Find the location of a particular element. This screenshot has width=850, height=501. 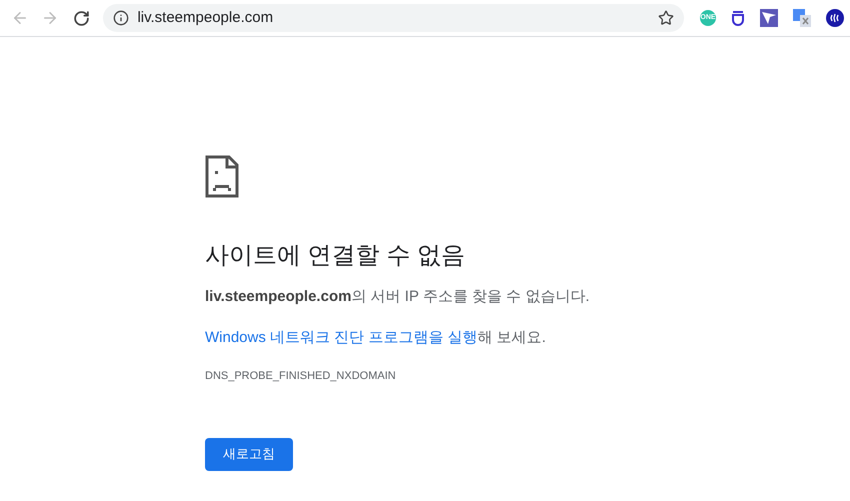

error-title: 사이트에 연결할 수 없음 is located at coordinates (335, 256).